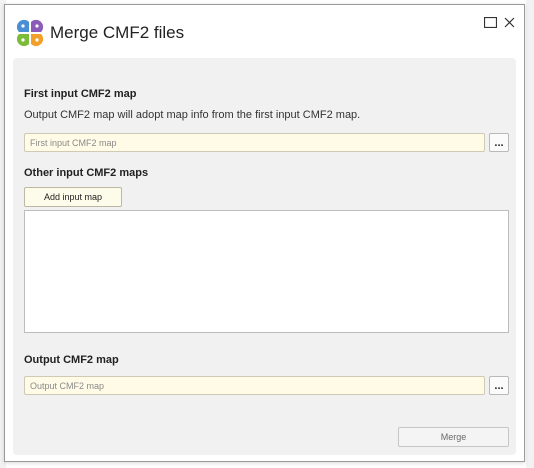 This screenshot has width=534, height=468. I want to click on merge-button: Merge, so click(453, 437).